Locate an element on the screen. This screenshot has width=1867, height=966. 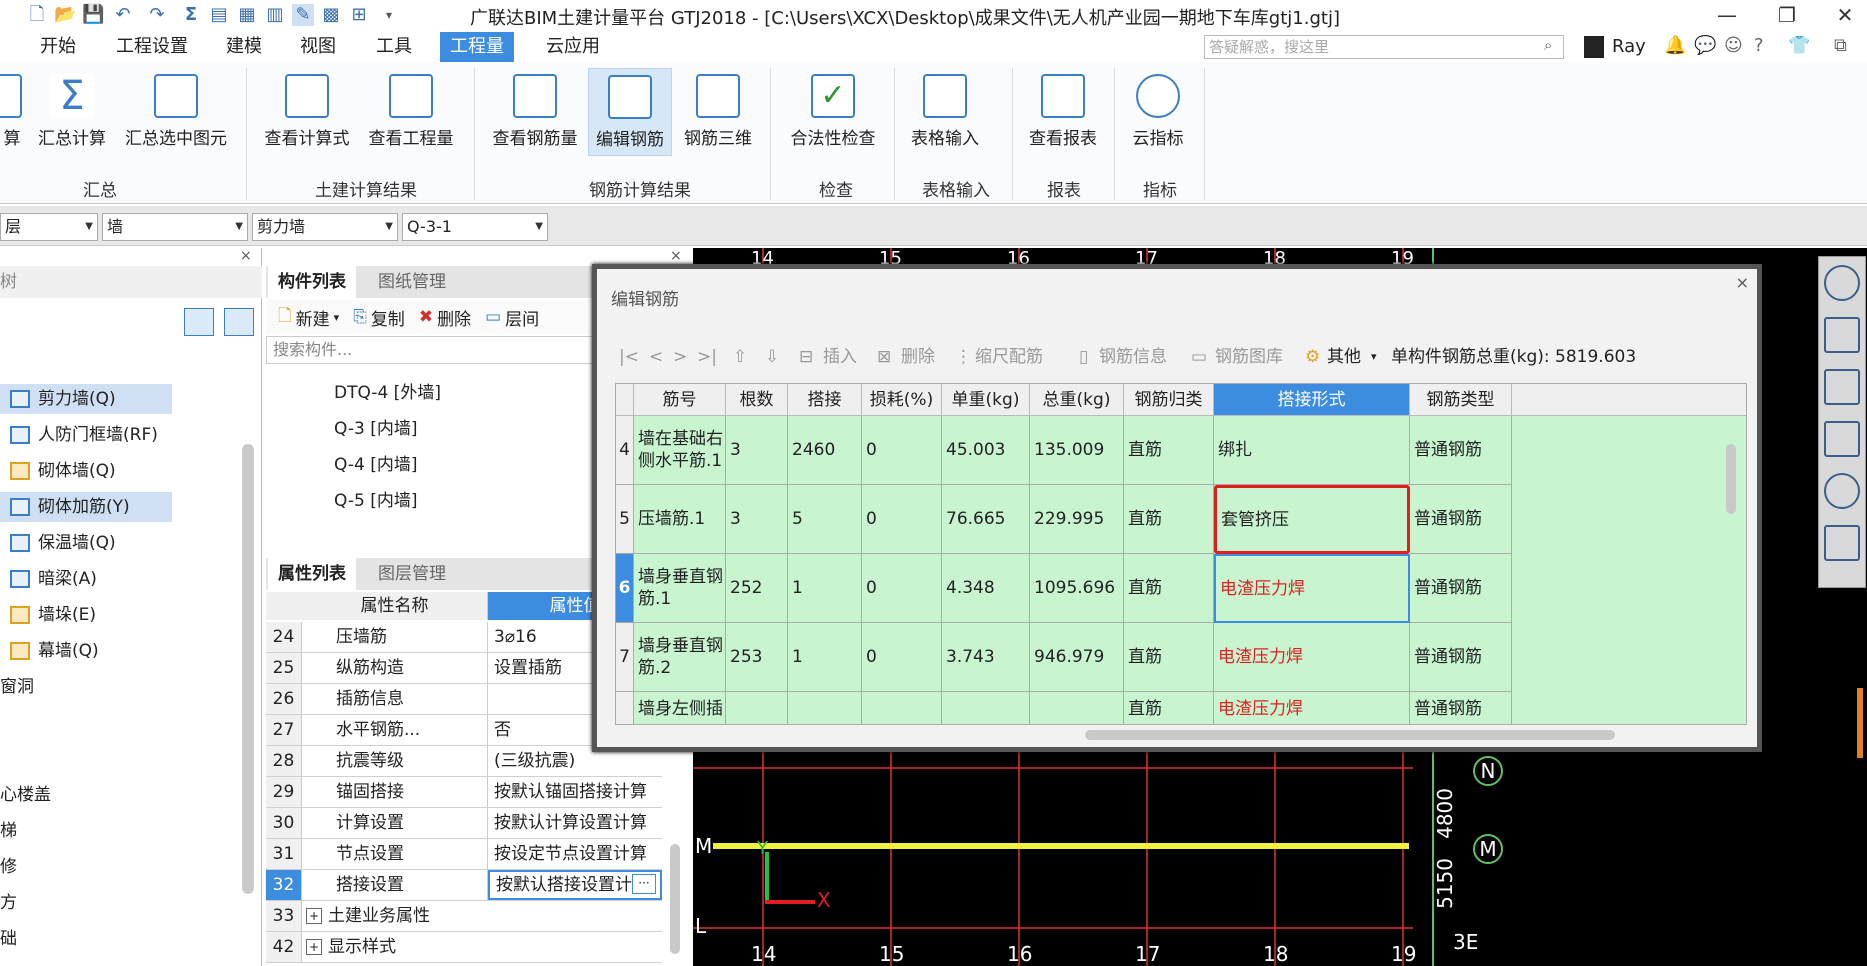
tab-quantity: 工程量 is located at coordinates (477, 47).